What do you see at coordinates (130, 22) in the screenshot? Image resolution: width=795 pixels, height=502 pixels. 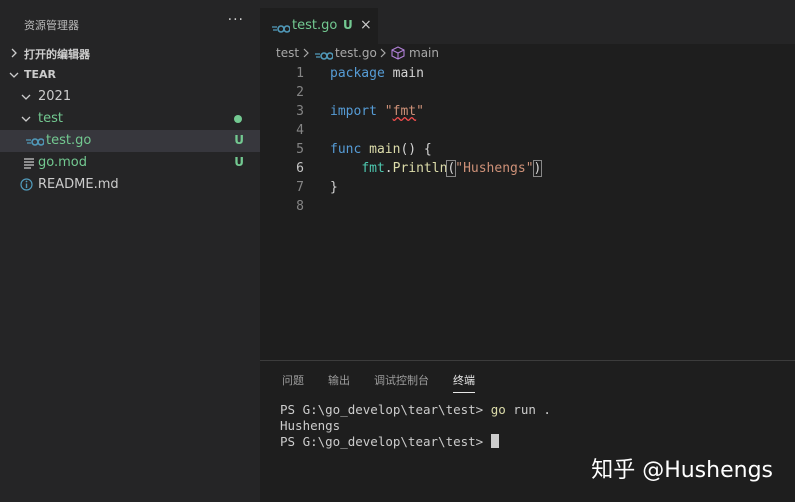 I see `explorer-header: 资源管理器 ···` at bounding box center [130, 22].